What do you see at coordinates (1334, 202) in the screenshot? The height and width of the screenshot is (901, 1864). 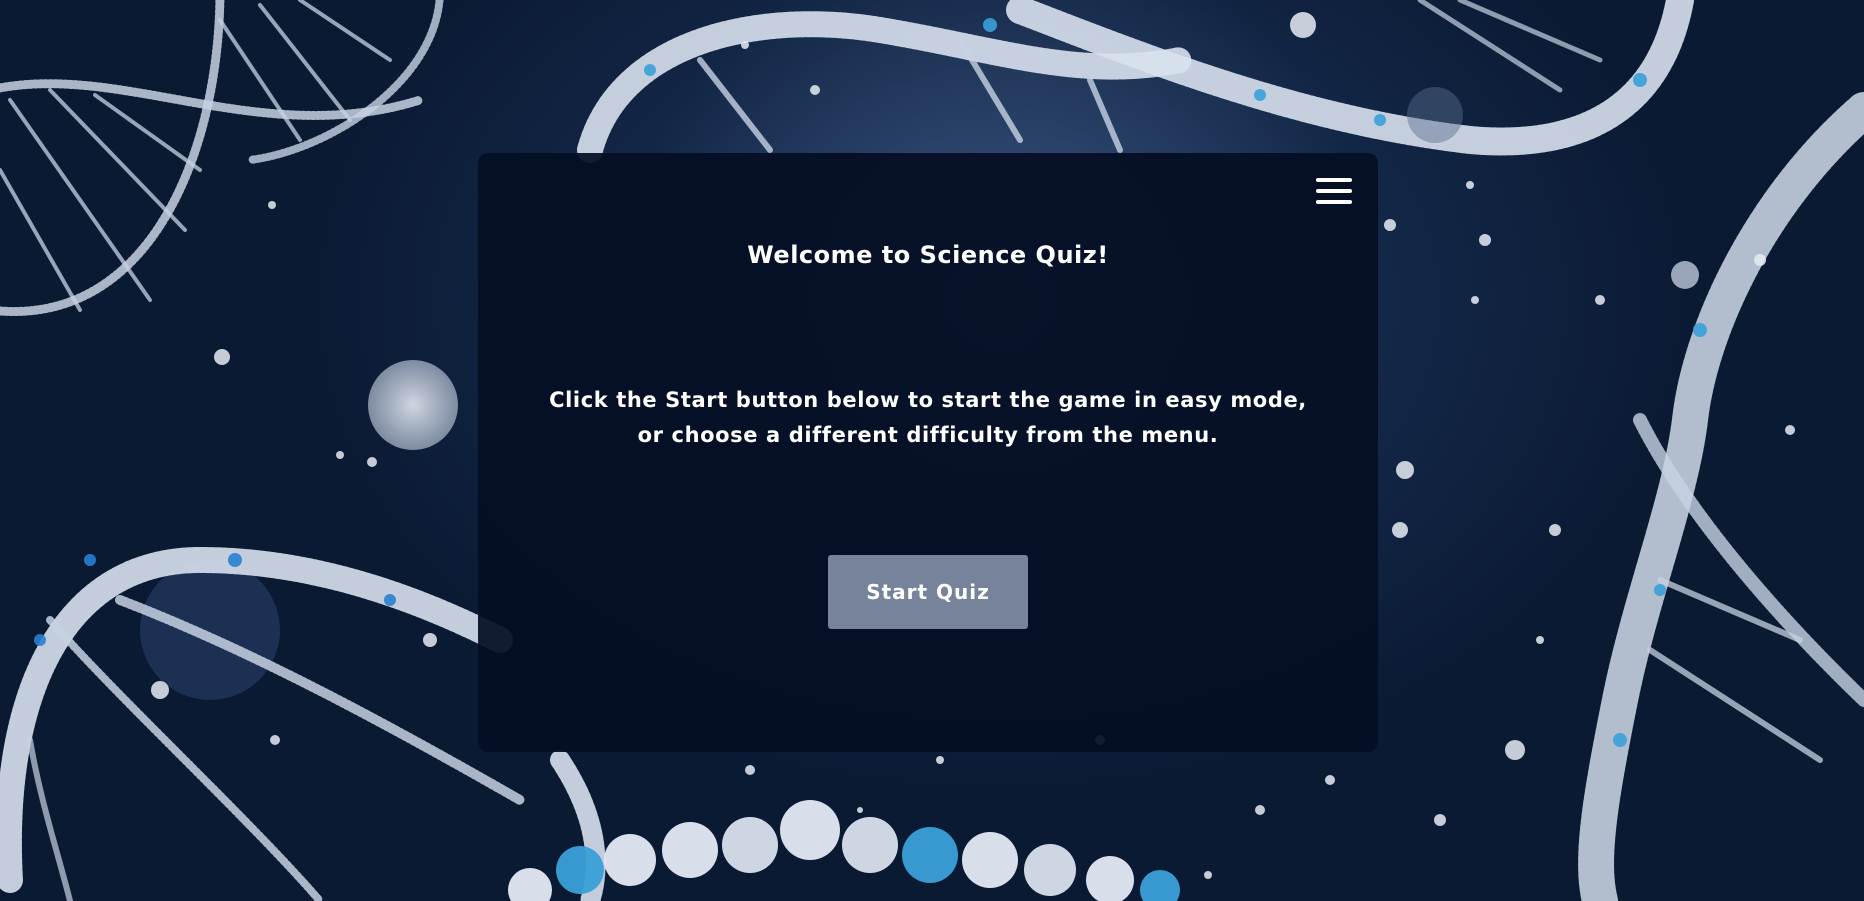 I see `menu-bar-bottom` at bounding box center [1334, 202].